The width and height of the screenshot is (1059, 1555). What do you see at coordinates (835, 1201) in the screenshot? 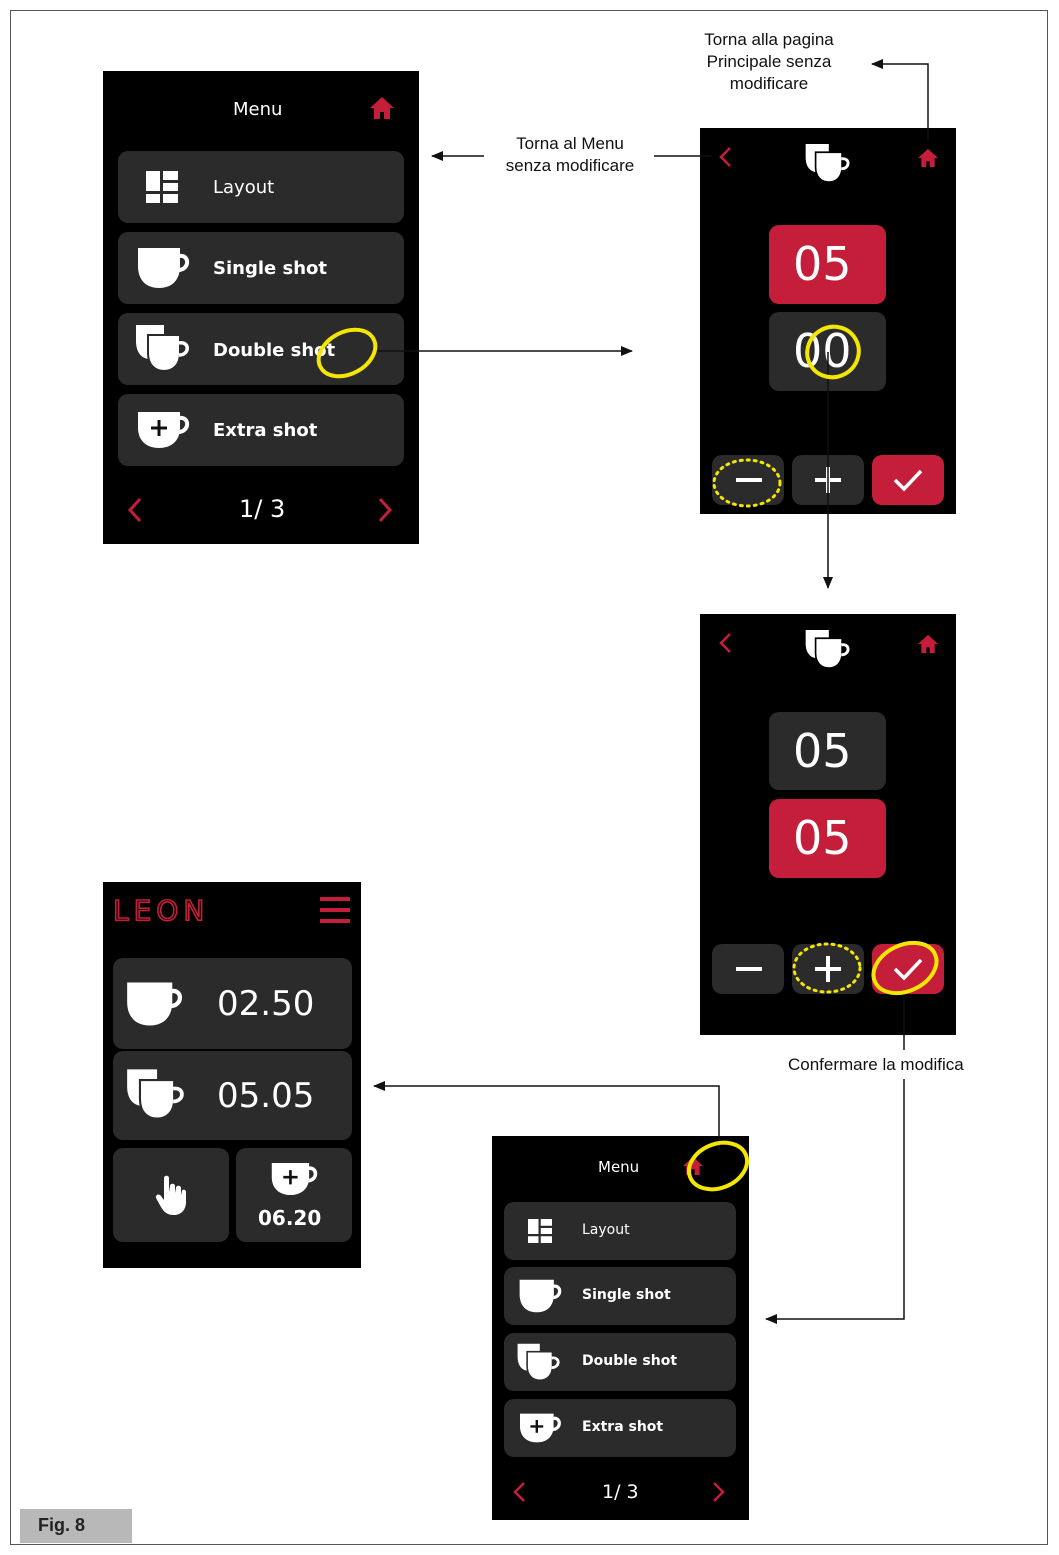
I see `confirm-arrow` at bounding box center [835, 1201].